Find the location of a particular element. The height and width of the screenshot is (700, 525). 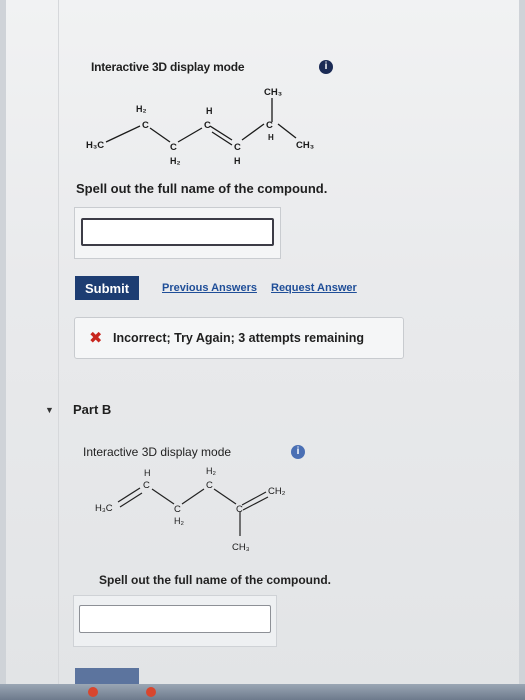

part-b-h2-bottom-label: H₂ is located at coordinates (179, 521).